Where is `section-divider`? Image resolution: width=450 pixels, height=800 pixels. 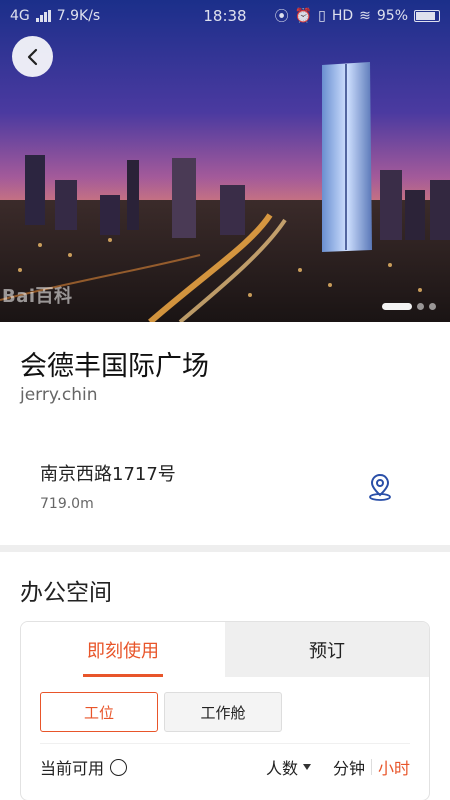 section-divider is located at coordinates (225, 548).